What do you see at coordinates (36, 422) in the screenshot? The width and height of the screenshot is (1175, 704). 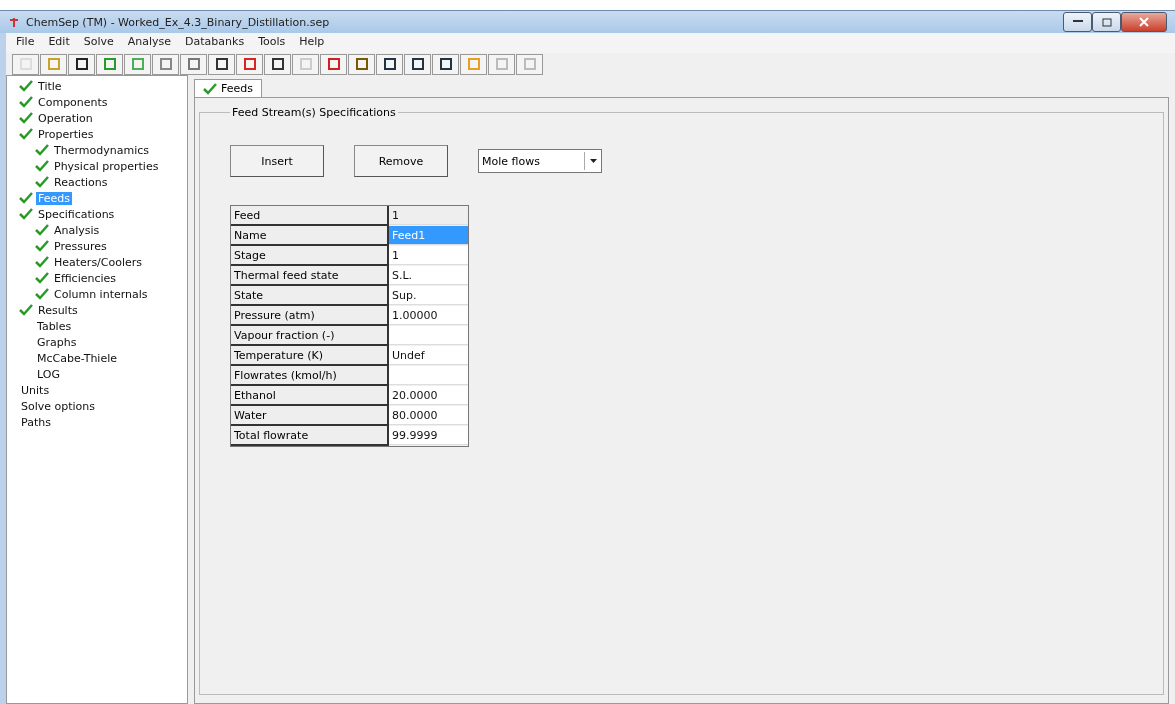 I see `tree-item: Paths` at bounding box center [36, 422].